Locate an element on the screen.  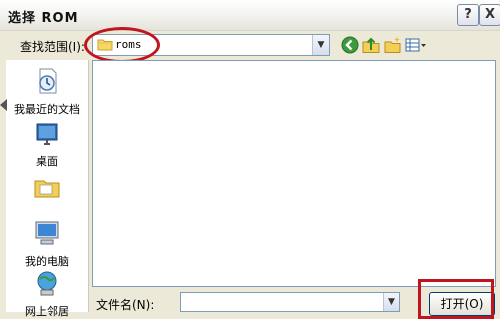
annotation-oval is located at coordinates (122, 45).